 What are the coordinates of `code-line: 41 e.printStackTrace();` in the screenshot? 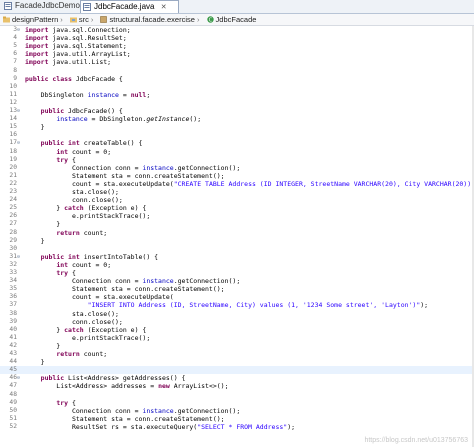 It's located at (237, 338).